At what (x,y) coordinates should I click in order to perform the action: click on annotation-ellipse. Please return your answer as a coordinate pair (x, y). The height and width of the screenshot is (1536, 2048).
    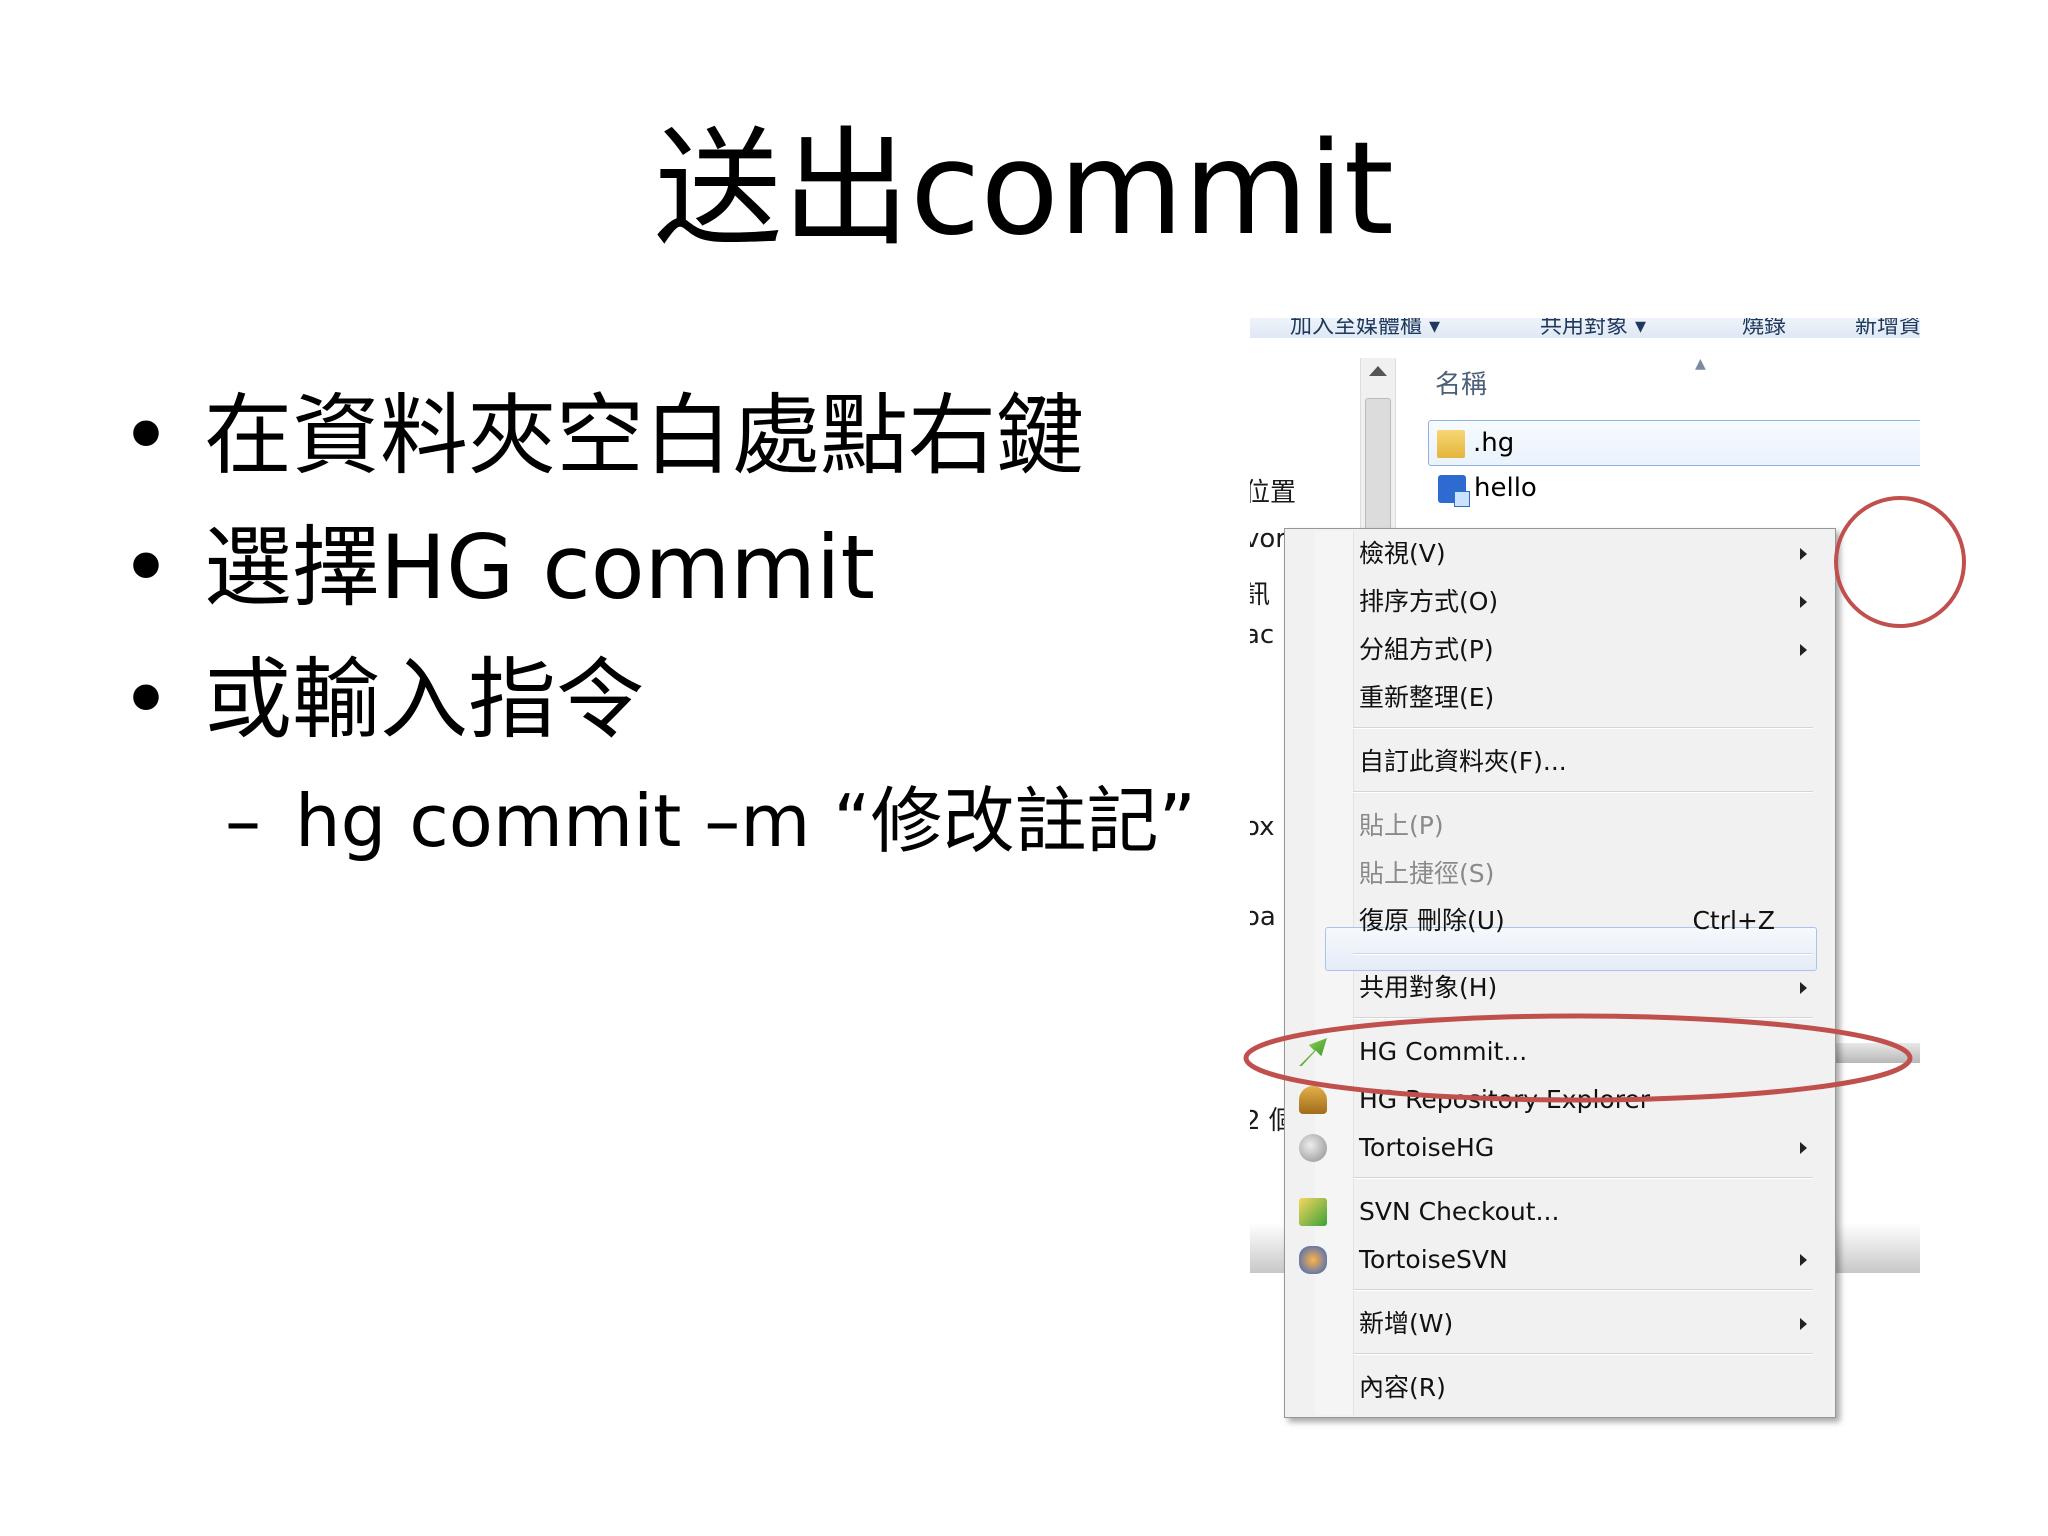
    Looking at the image, I should click on (1578, 1058).